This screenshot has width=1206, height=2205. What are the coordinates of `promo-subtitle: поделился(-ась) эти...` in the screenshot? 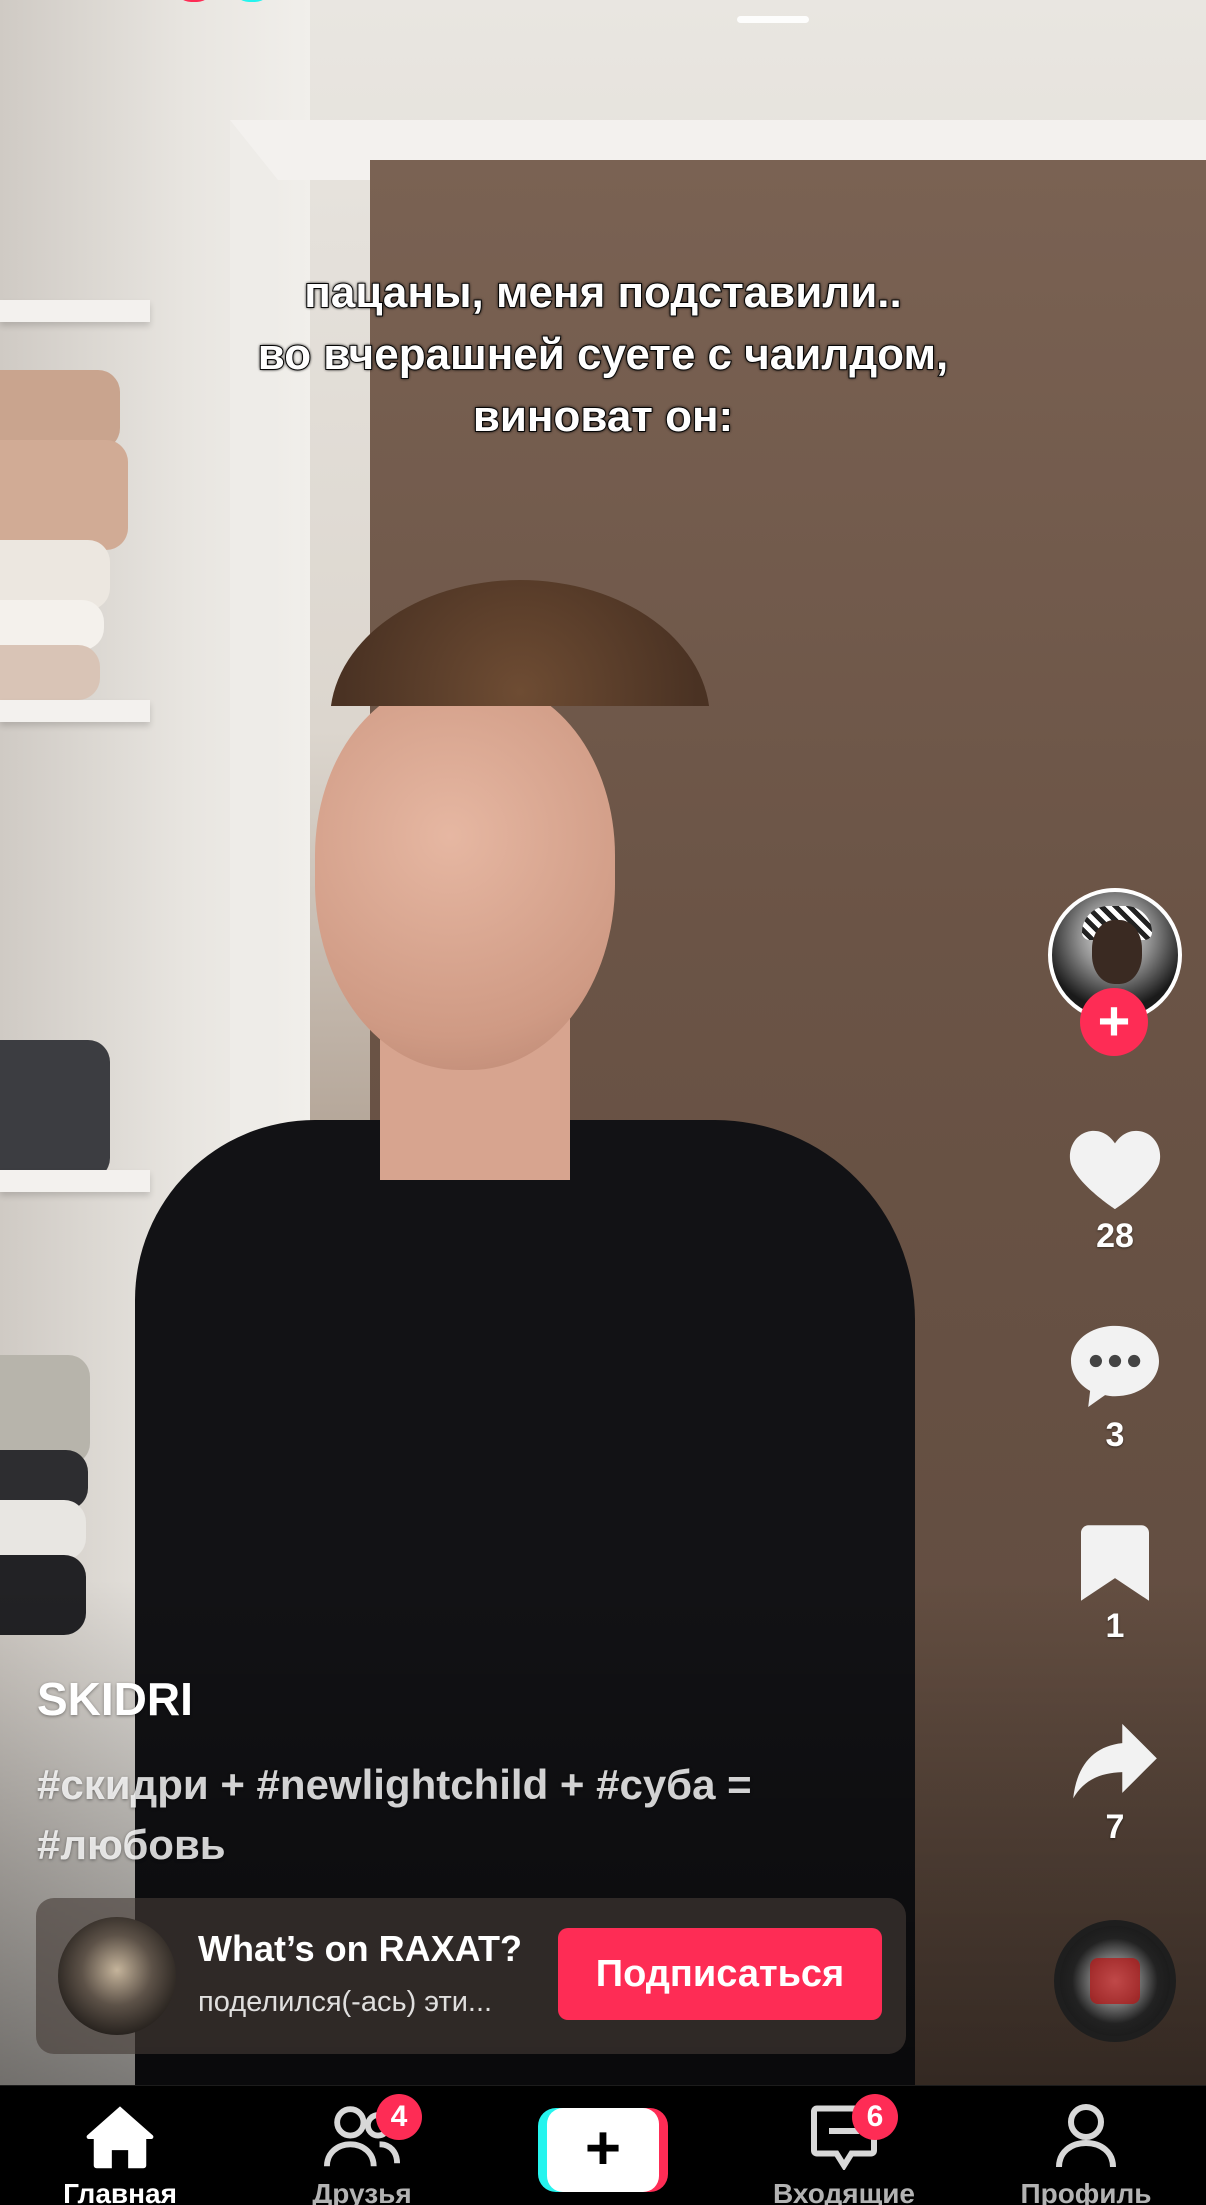 It's located at (345, 2002).